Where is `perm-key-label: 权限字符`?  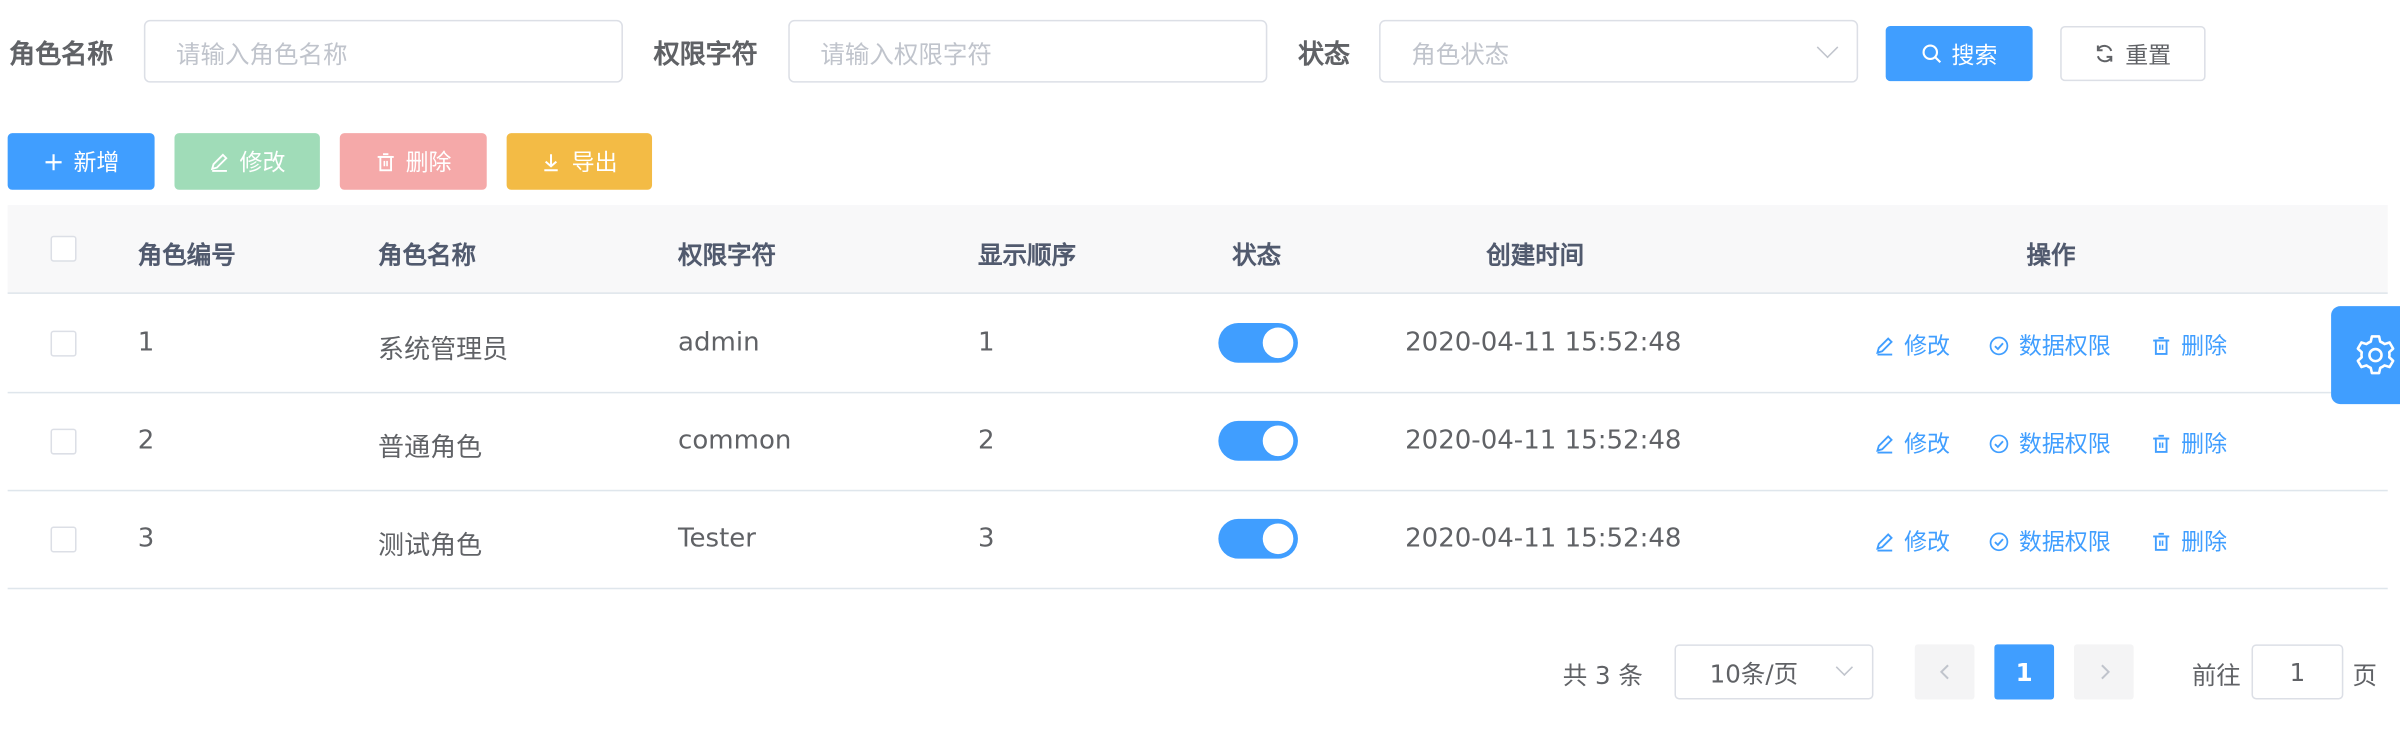 perm-key-label: 权限字符 is located at coordinates (705, 55).